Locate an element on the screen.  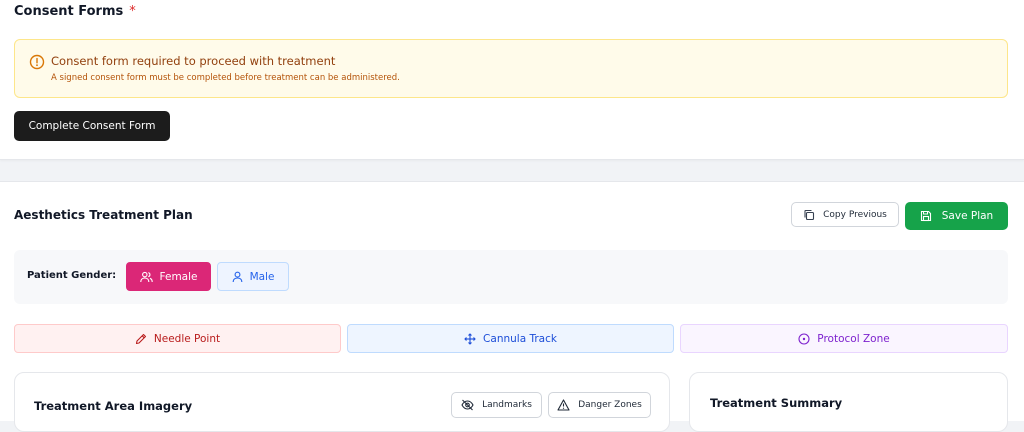
complete-consent-form-button: Complete Consent Form is located at coordinates (92, 126).